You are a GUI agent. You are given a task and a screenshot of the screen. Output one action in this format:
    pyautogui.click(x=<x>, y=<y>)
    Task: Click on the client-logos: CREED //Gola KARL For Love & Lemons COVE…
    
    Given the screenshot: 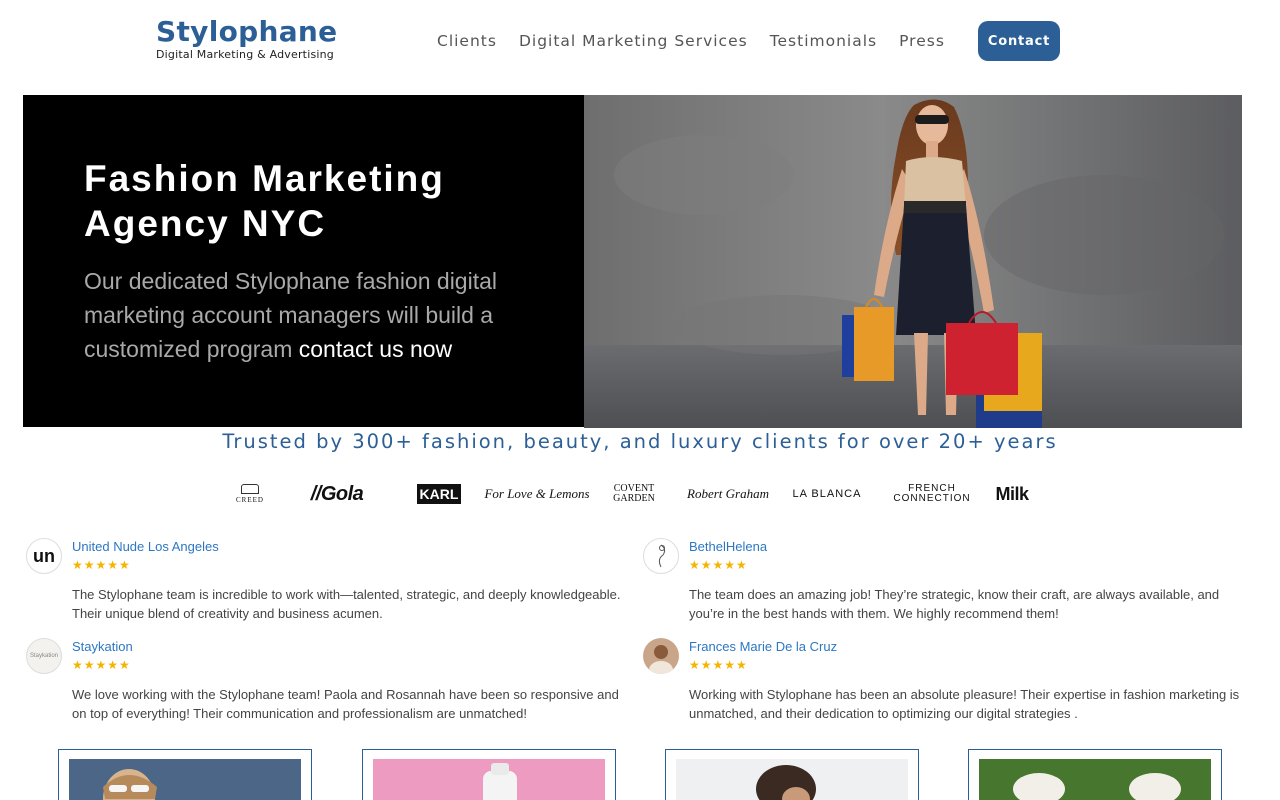 What is the action you would take?
    pyautogui.click(x=641, y=494)
    